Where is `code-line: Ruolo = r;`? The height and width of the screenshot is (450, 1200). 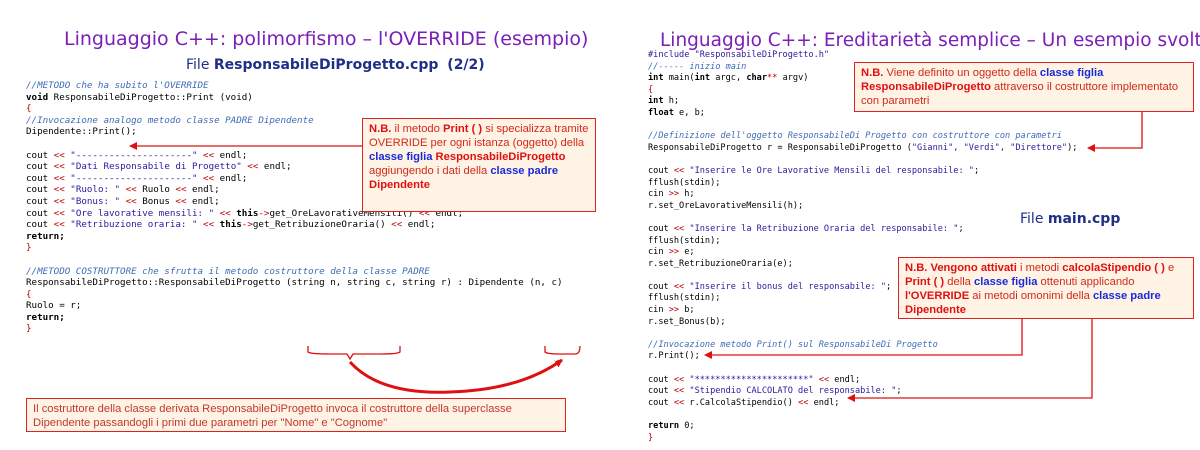 code-line: Ruolo = r; is located at coordinates (294, 306).